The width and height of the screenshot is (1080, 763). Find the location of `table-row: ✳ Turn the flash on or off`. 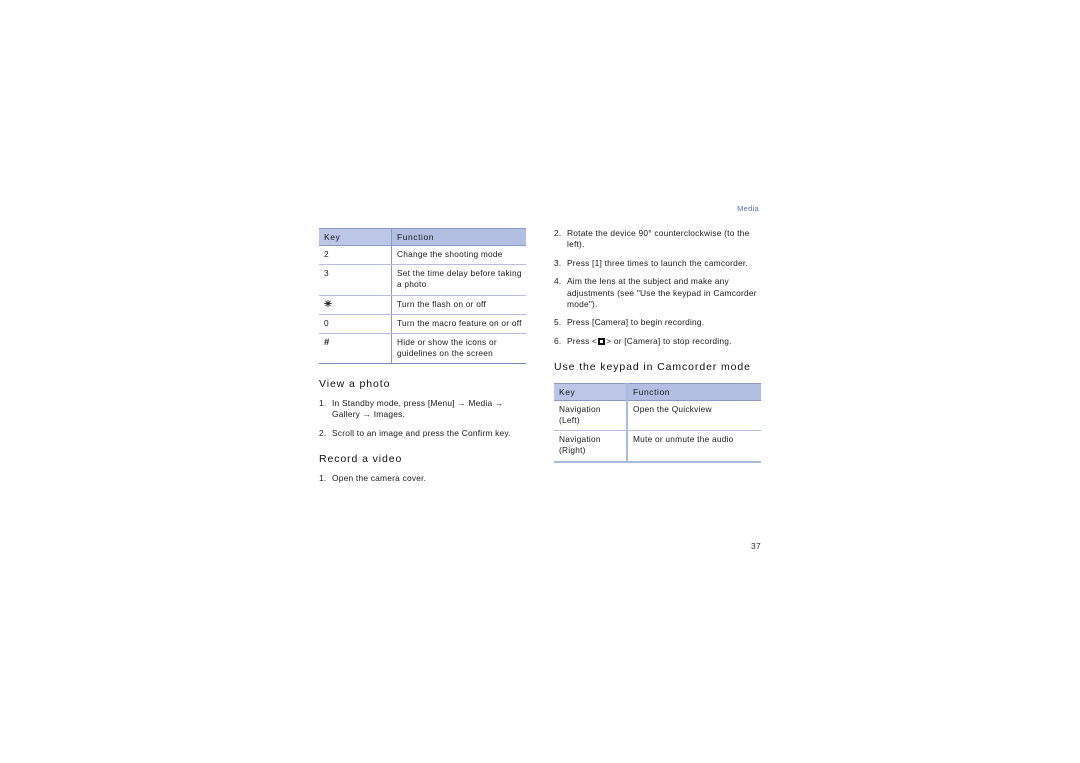

table-row: ✳ Turn the flash on or off is located at coordinates (422, 305).